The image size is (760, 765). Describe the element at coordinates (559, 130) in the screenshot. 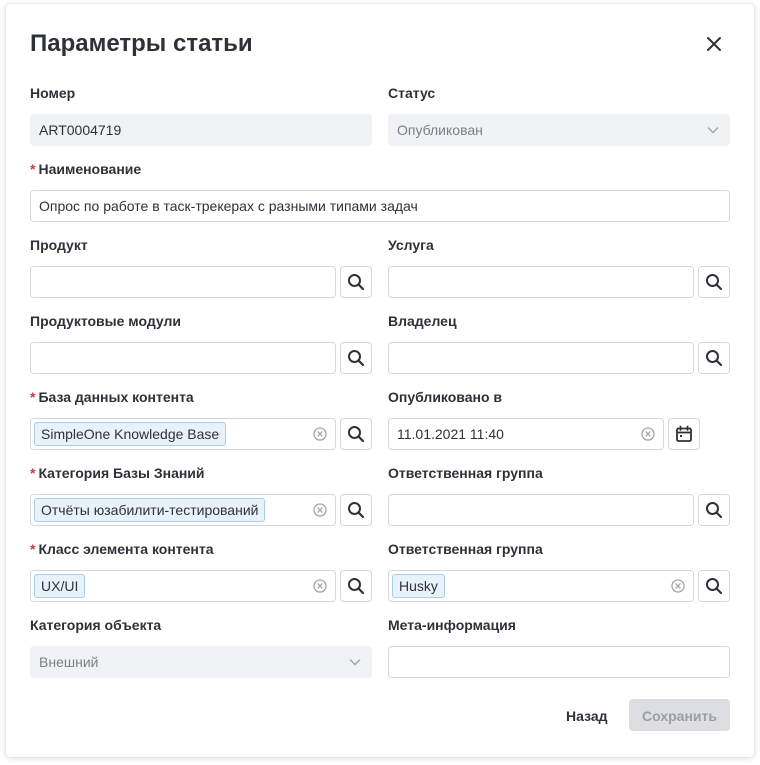

I see `status-select: Опубликован` at that location.